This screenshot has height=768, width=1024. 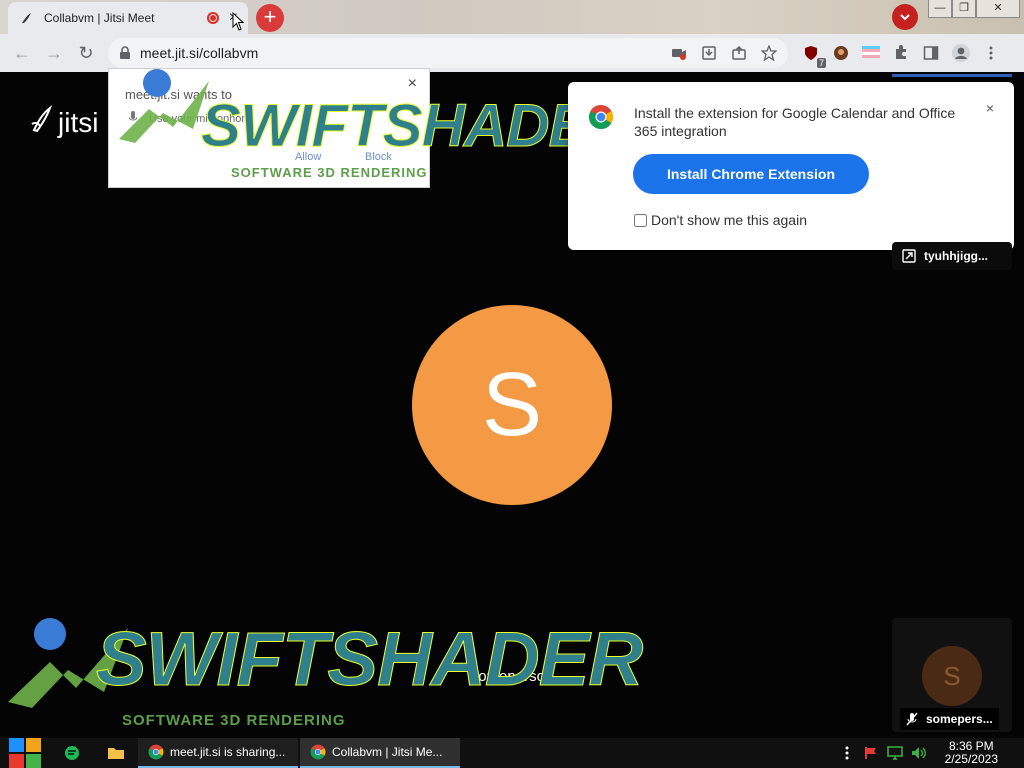 What do you see at coordinates (709, 53) in the screenshot?
I see `install-app-icon` at bounding box center [709, 53].